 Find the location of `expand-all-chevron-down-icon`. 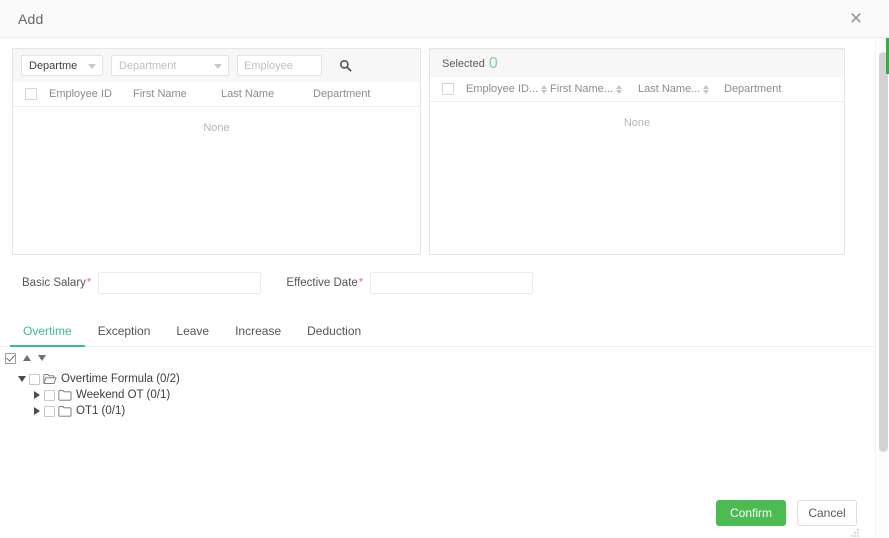

expand-all-chevron-down-icon is located at coordinates (42, 358).